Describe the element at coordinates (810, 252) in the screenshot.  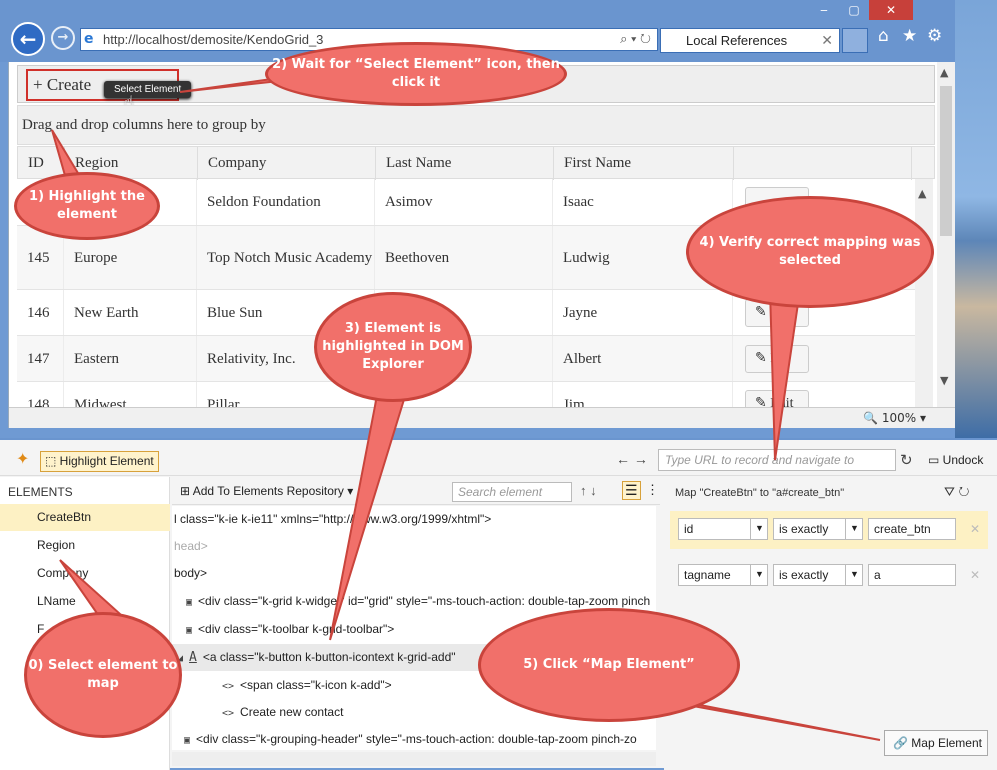
I see `callout-4: 4) Verify correct mapping was selected` at that location.